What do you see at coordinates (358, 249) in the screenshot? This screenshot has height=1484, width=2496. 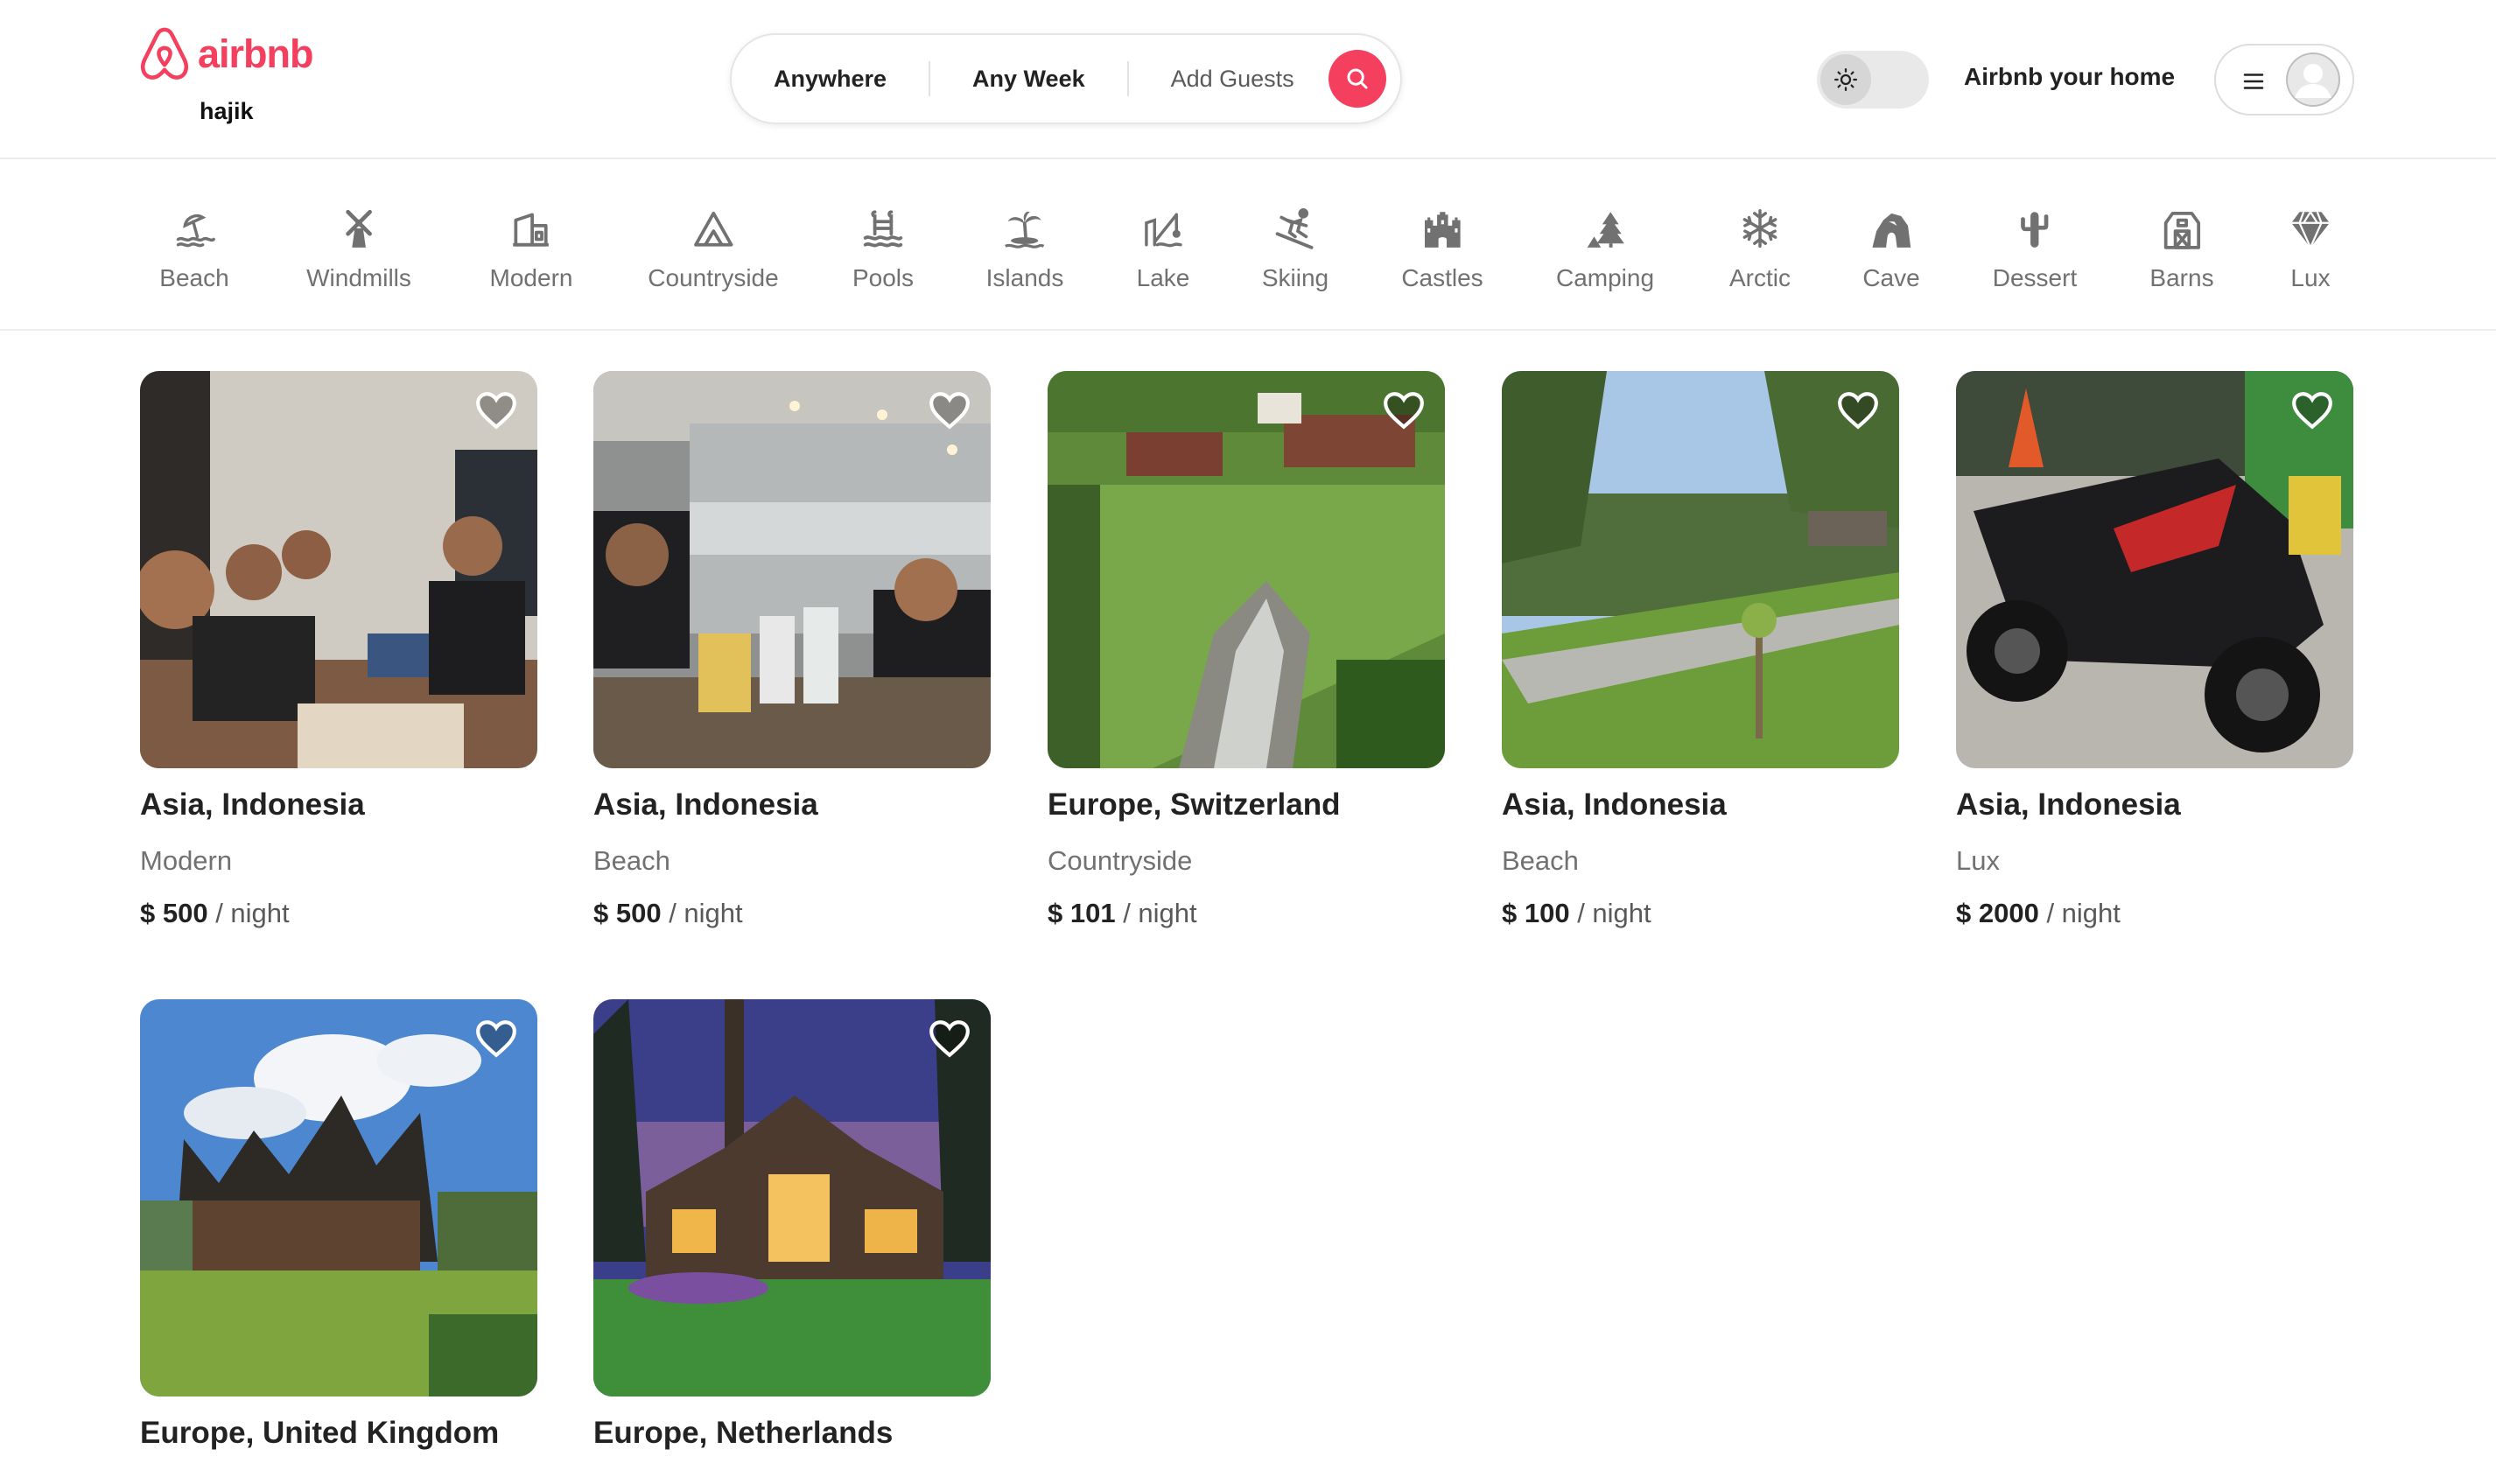 I see `category-windmills: Windmills` at bounding box center [358, 249].